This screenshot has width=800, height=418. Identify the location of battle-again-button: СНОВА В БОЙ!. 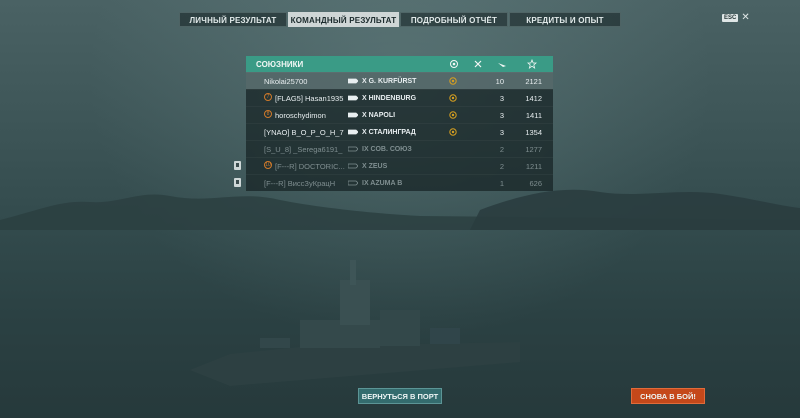
(668, 396).